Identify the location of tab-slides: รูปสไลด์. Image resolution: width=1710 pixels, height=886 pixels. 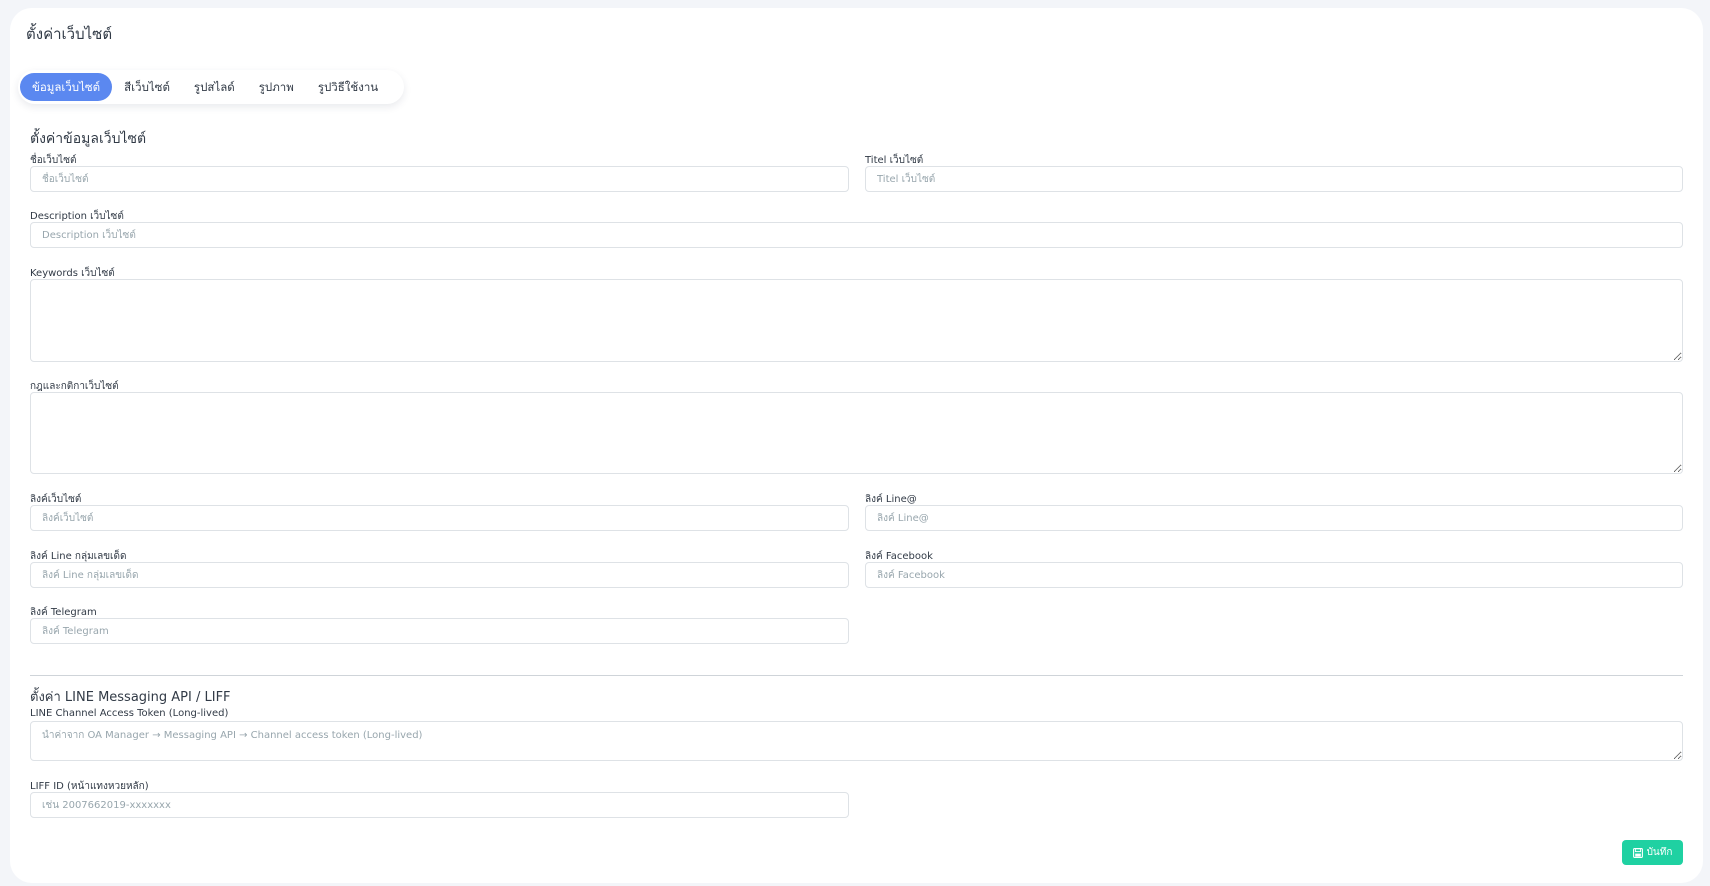
(214, 87).